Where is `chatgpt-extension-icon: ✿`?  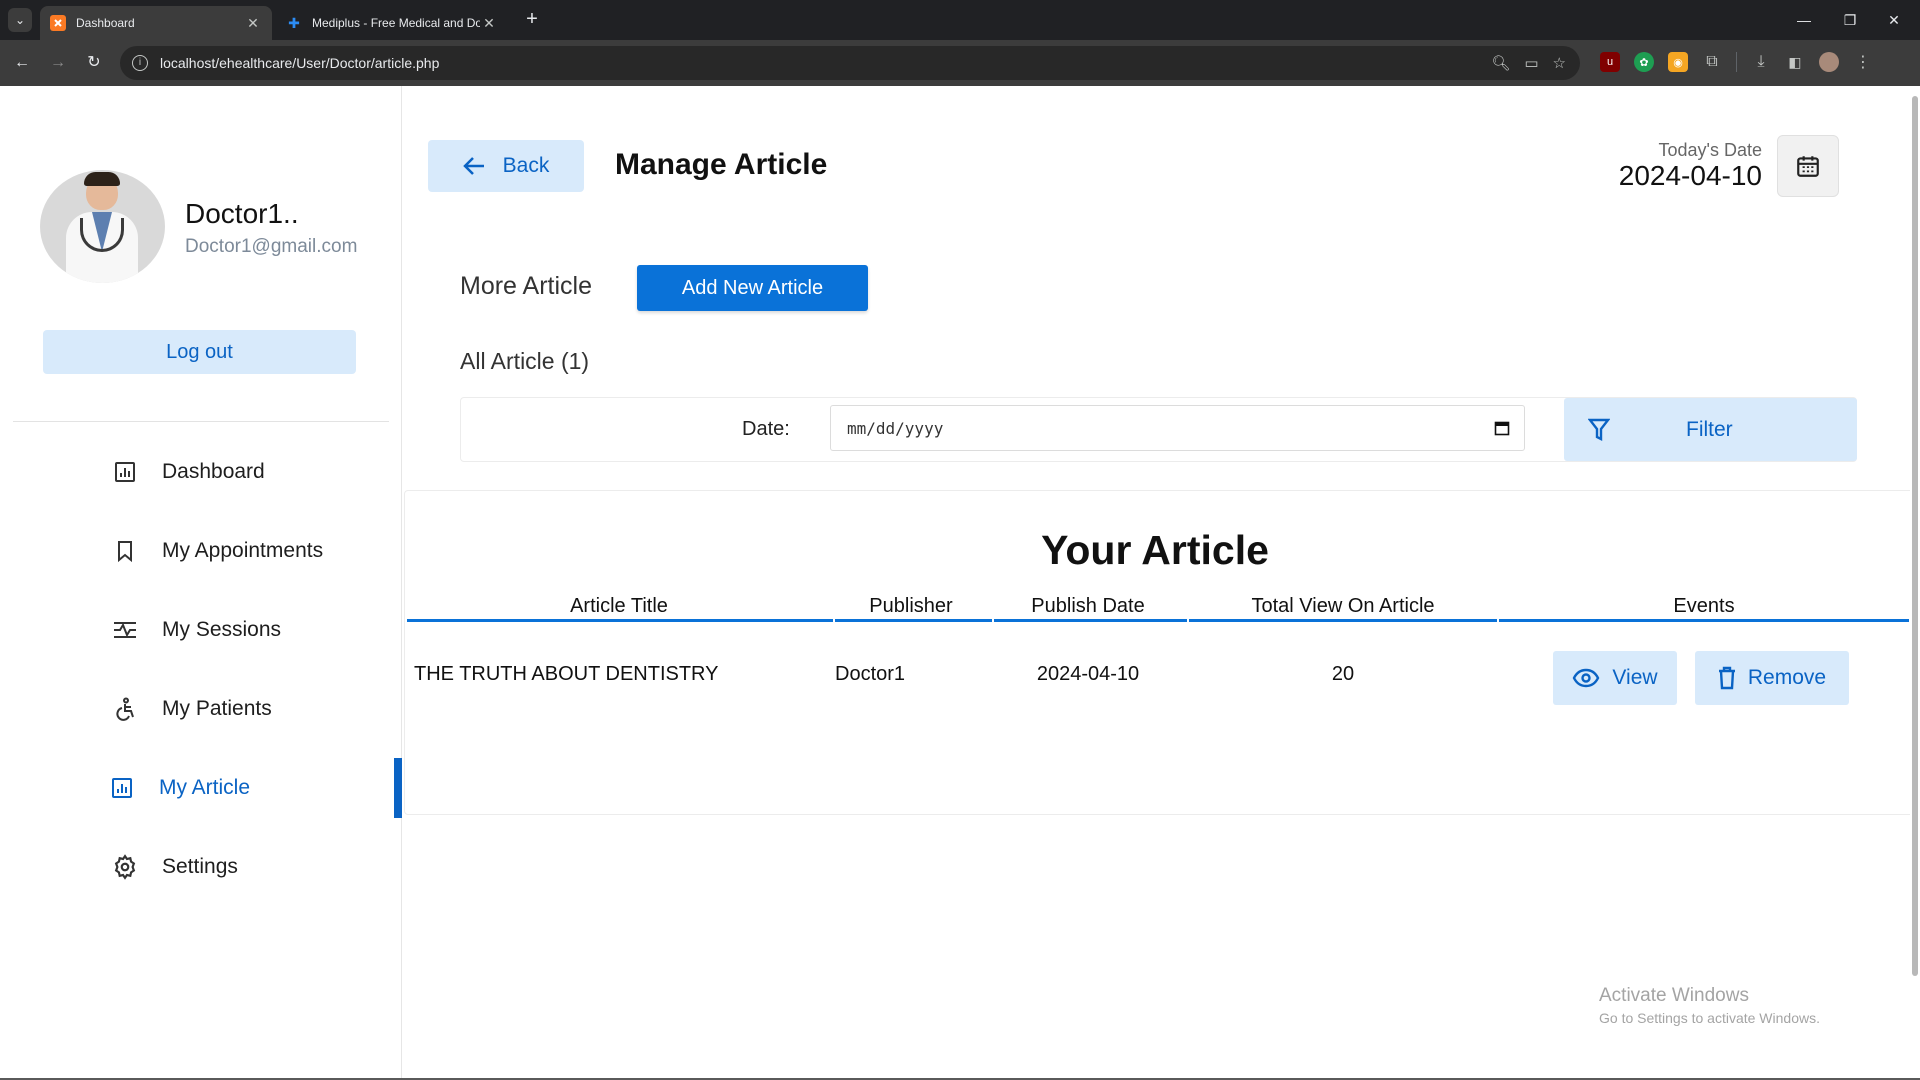 chatgpt-extension-icon: ✿ is located at coordinates (1644, 62).